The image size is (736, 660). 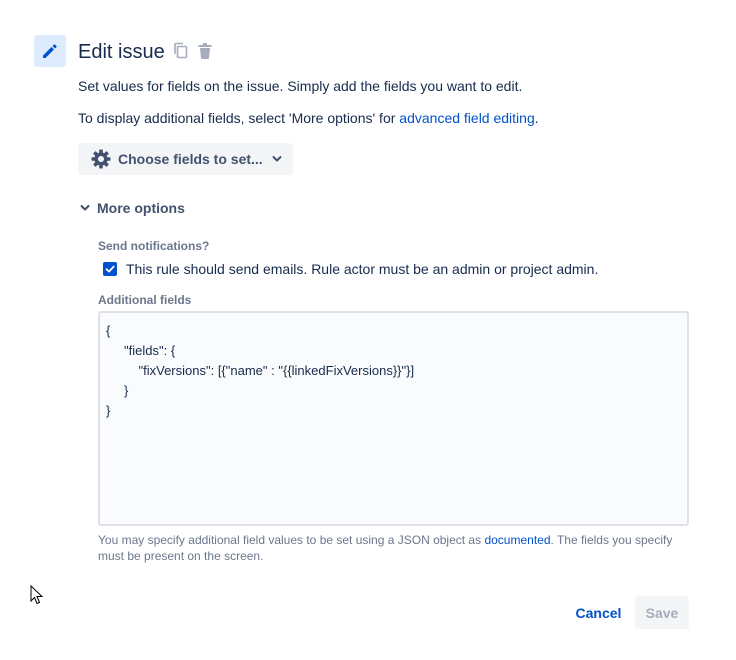 What do you see at coordinates (598, 613) in the screenshot?
I see `cancel-button: Cancel` at bounding box center [598, 613].